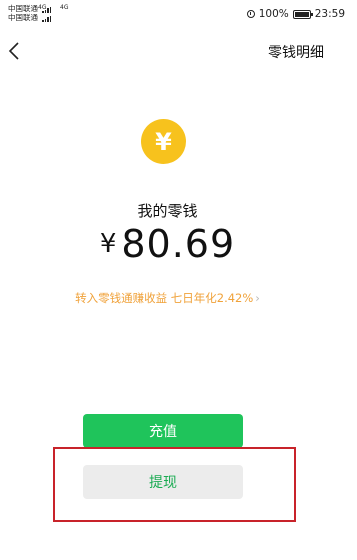 Image resolution: width=357 pixels, height=560 pixels. Describe the element at coordinates (108, 244) in the screenshot. I see `currency-symbol: ¥` at that location.